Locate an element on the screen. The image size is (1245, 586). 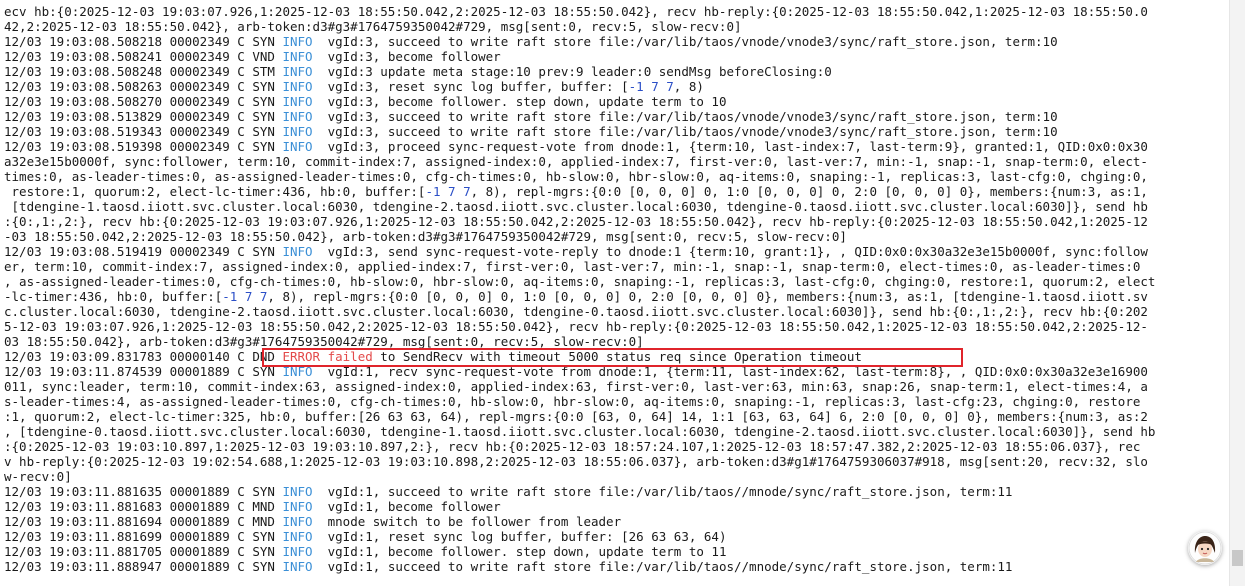
assistant-avatar-button is located at coordinates (1205, 548).